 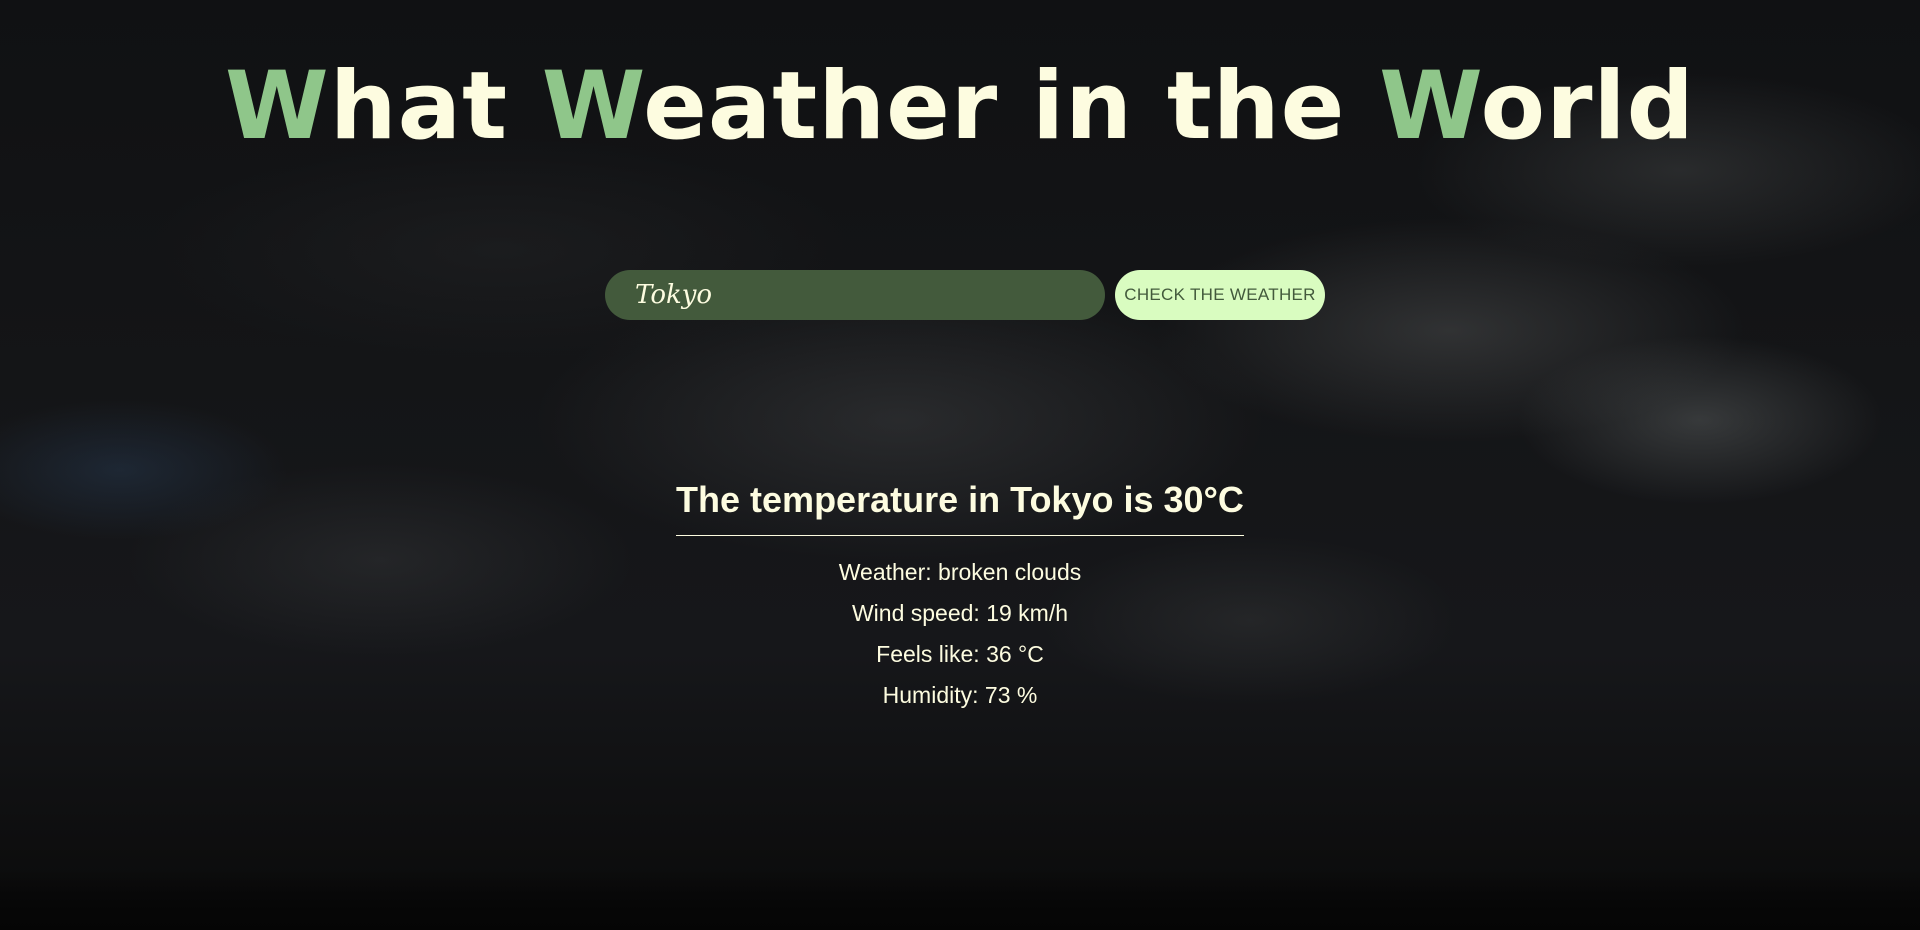 What do you see at coordinates (960, 572) in the screenshot?
I see `weather-description: Weather: broken clouds` at bounding box center [960, 572].